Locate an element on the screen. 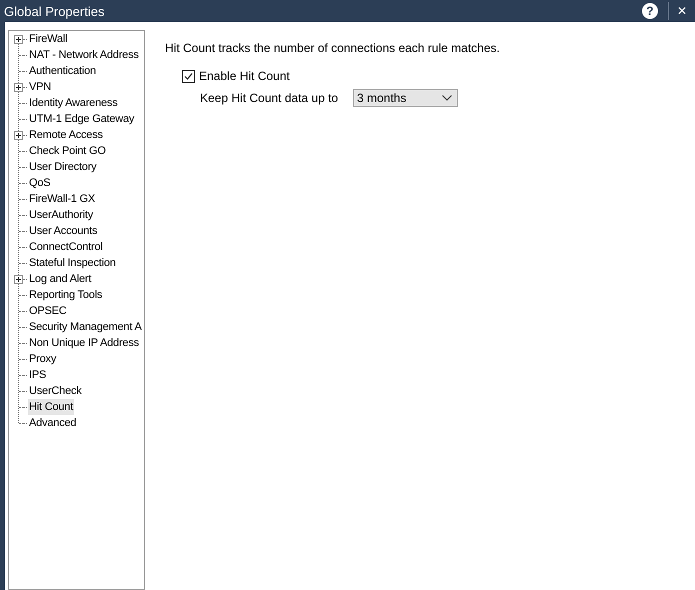  tree-item: Log and Alert is located at coordinates (60, 279).